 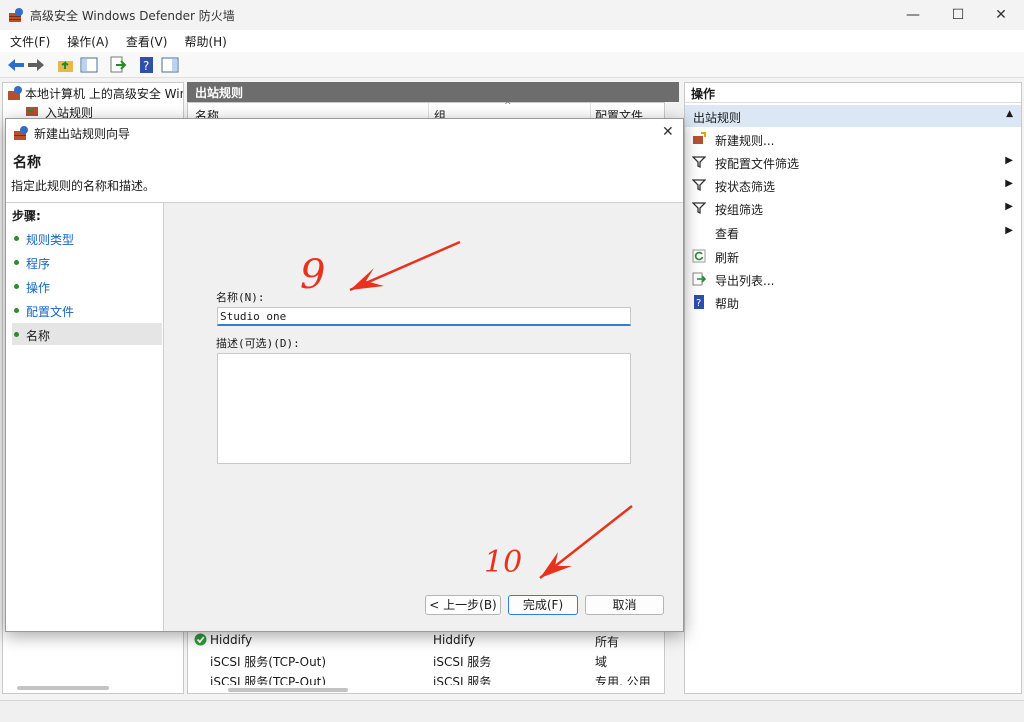 What do you see at coordinates (491, 409) in the screenshot?
I see `annotation-overlay` at bounding box center [491, 409].